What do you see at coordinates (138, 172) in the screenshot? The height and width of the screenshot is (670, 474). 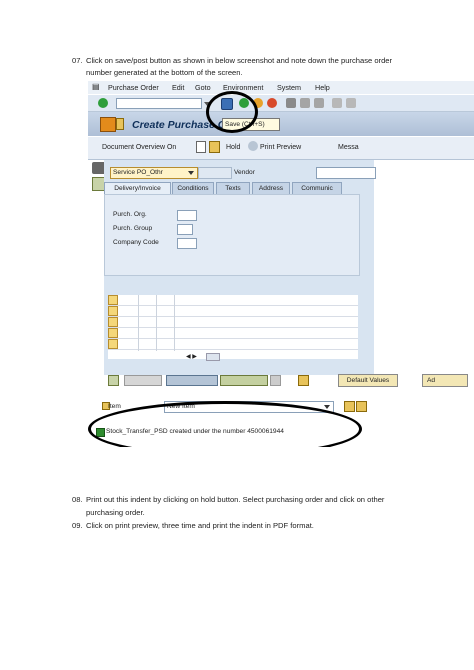 I see `po-type-value: Service PO_Othr` at bounding box center [138, 172].